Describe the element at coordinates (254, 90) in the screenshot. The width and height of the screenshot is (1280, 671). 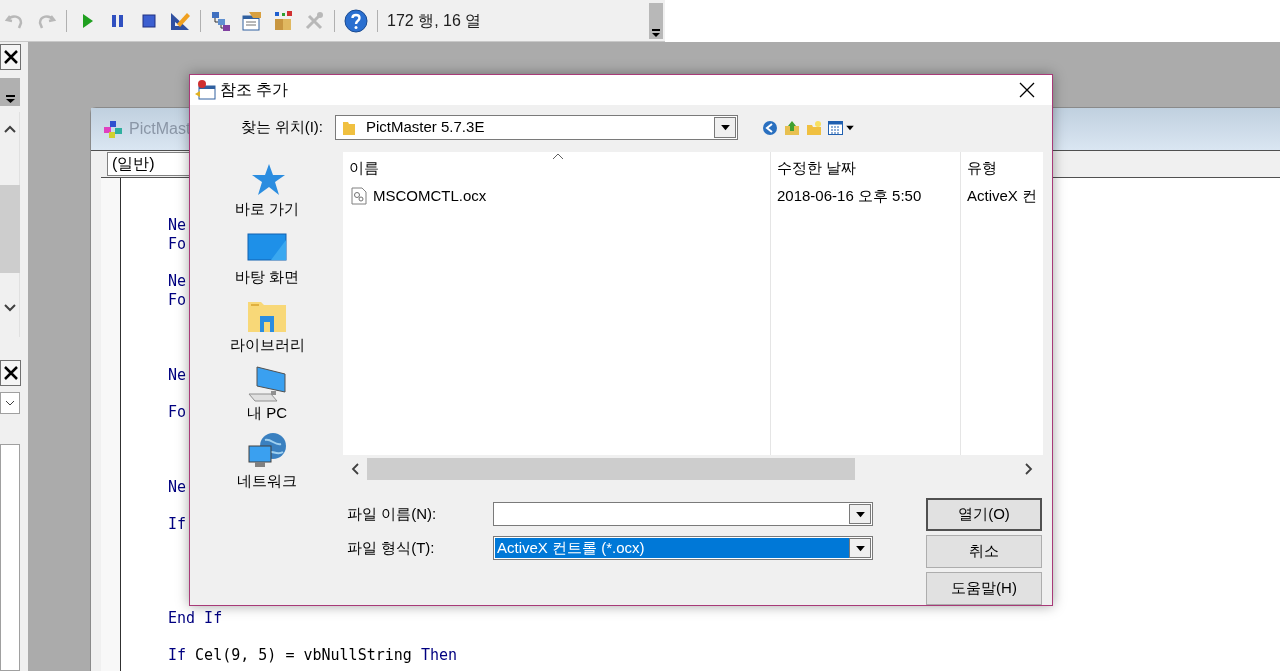
I see `dialog-title: 참조 추가` at that location.